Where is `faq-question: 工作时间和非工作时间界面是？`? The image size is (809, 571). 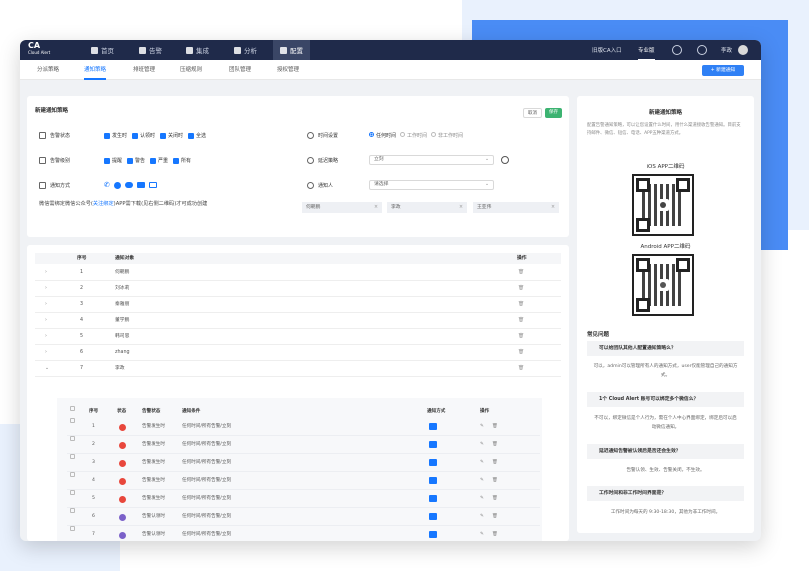 faq-question: 工作时间和非工作时间界面是？ is located at coordinates (665, 493).